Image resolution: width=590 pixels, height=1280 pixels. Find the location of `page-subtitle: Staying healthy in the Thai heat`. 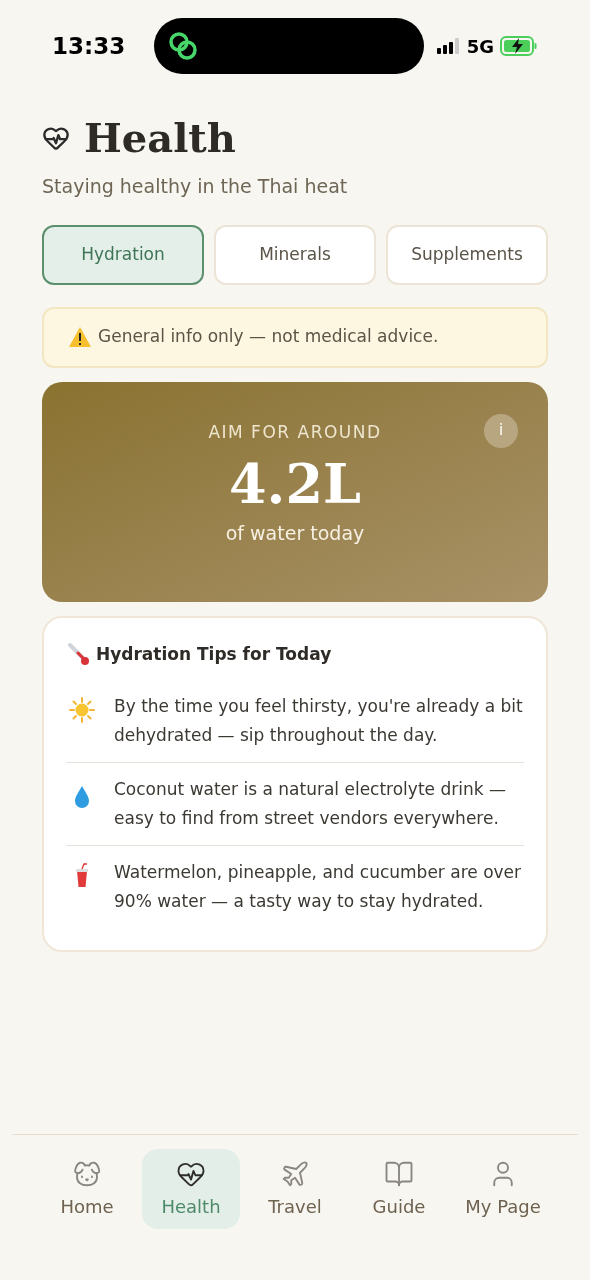

page-subtitle: Staying healthy in the Thai heat is located at coordinates (195, 186).